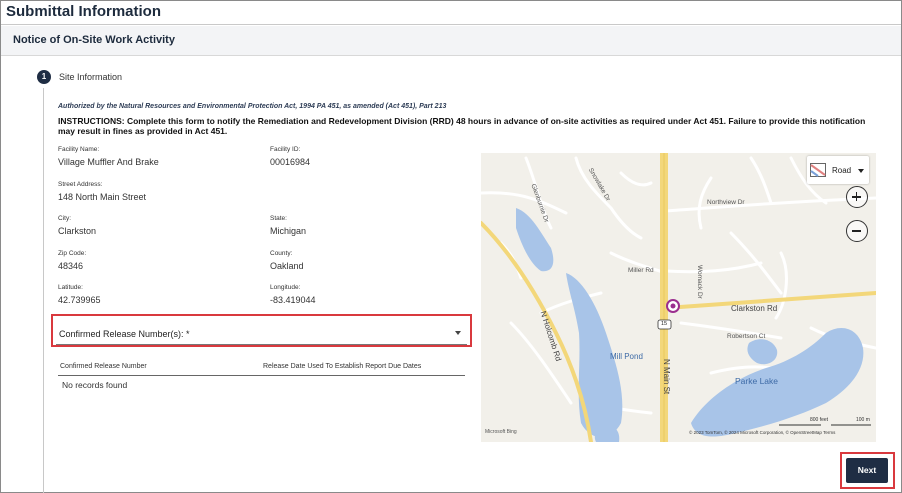  What do you see at coordinates (94, 40) in the screenshot?
I see `section-title: Notice of On-Site Work Activity` at bounding box center [94, 40].